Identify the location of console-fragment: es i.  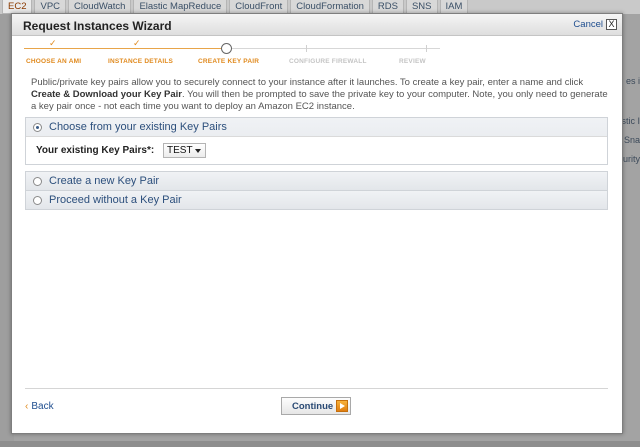
(632, 81).